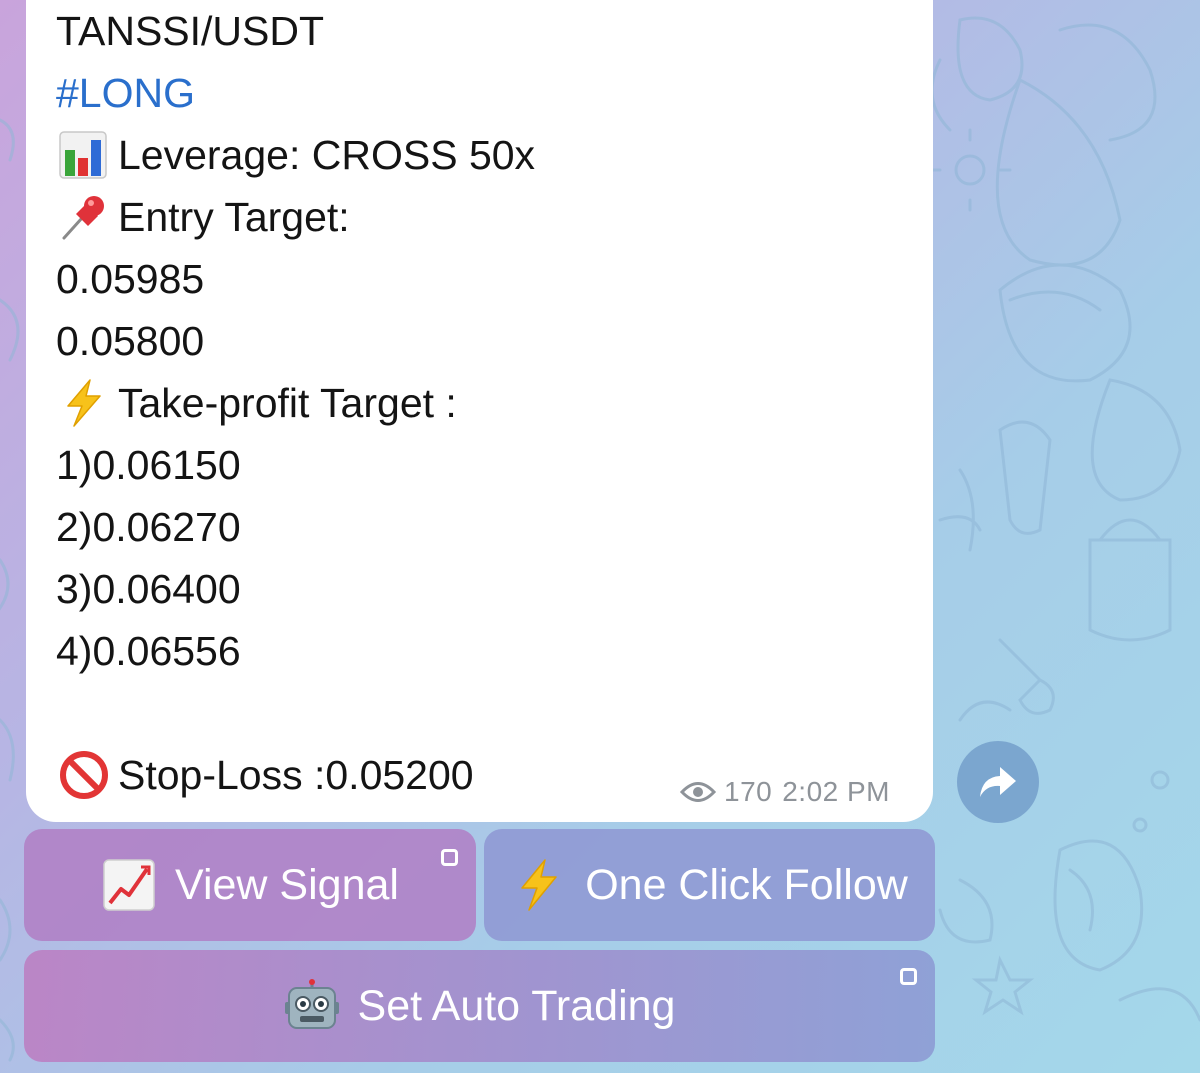  Describe the element at coordinates (148, 650) in the screenshot. I see `tp-value-4: 4)0.06556` at that location.